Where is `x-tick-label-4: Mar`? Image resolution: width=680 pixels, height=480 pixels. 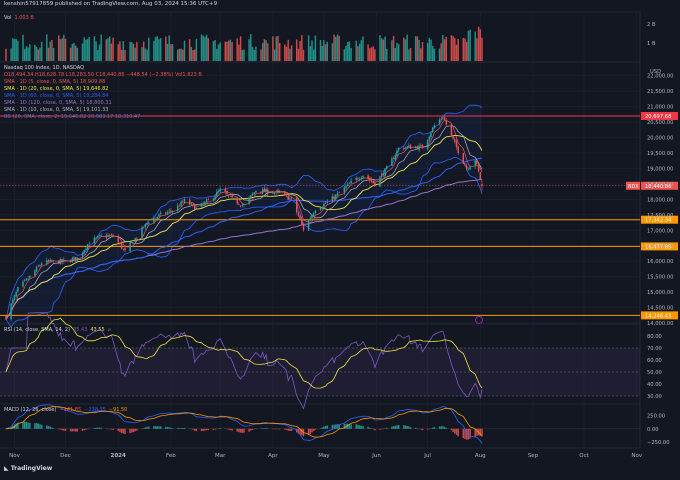 x-tick-label-4: Mar is located at coordinates (220, 456).